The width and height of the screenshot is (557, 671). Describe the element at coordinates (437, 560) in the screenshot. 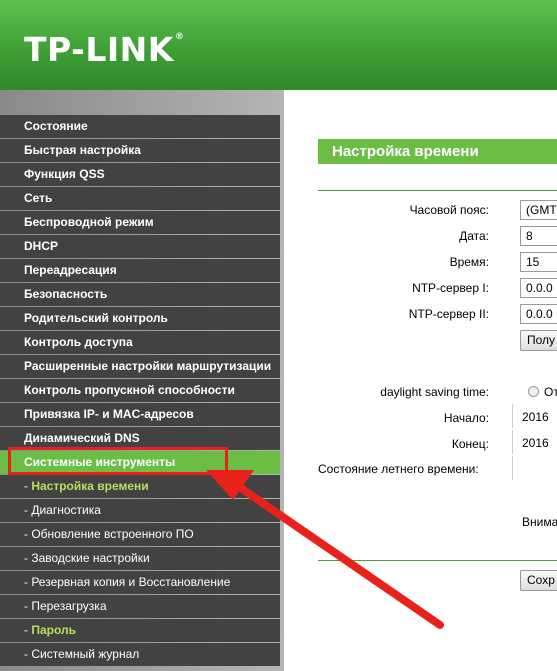

I see `divider-bottom` at that location.